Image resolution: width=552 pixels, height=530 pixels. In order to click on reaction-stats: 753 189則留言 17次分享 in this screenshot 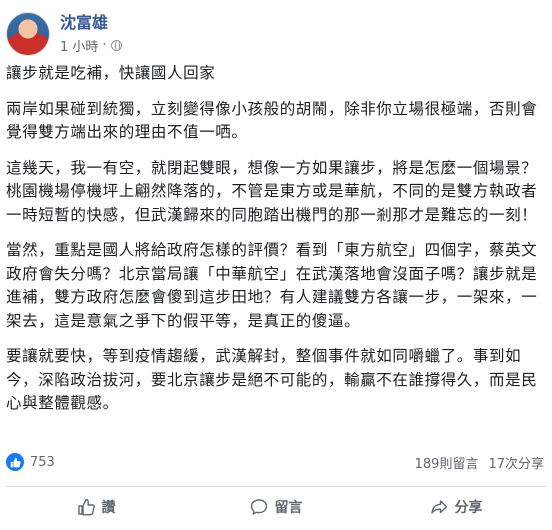, I will do `click(275, 462)`.